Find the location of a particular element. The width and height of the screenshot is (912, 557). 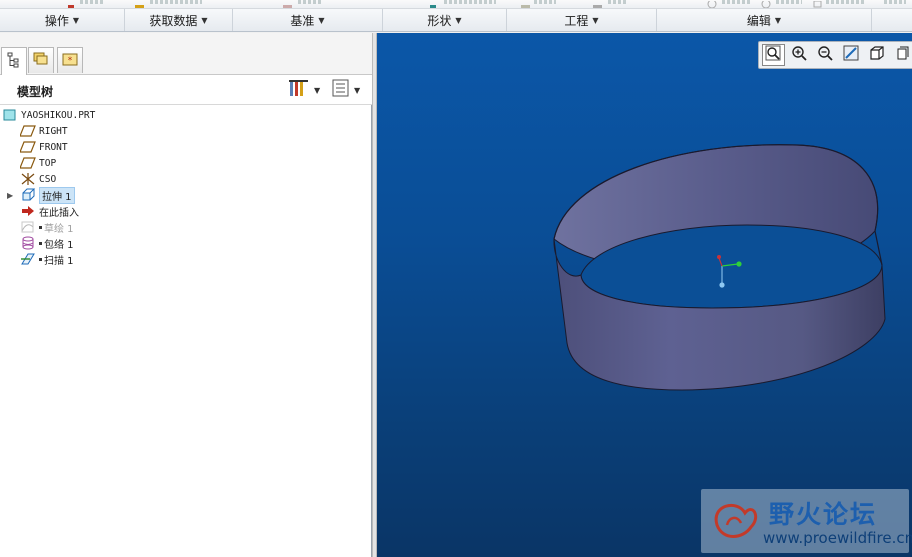

view-toolbar is located at coordinates (835, 55).